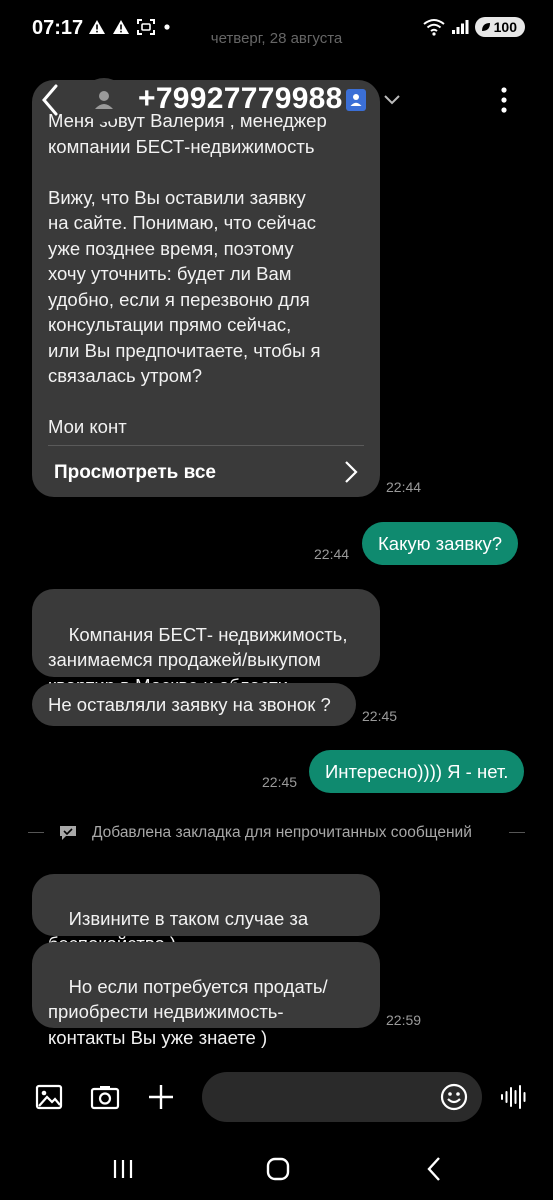 The width and height of the screenshot is (553, 1200). I want to click on more-vertical-icon, so click(504, 100).